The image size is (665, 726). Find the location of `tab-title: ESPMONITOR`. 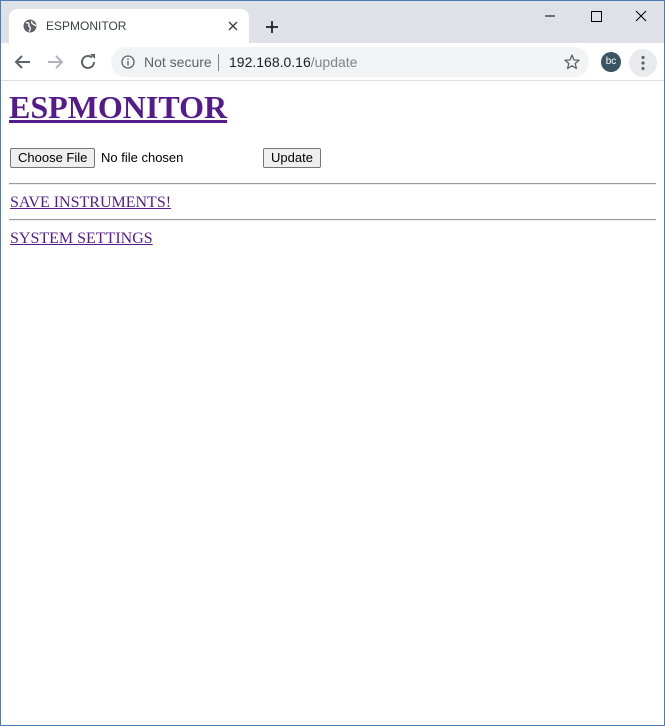

tab-title: ESPMONITOR is located at coordinates (86, 26).